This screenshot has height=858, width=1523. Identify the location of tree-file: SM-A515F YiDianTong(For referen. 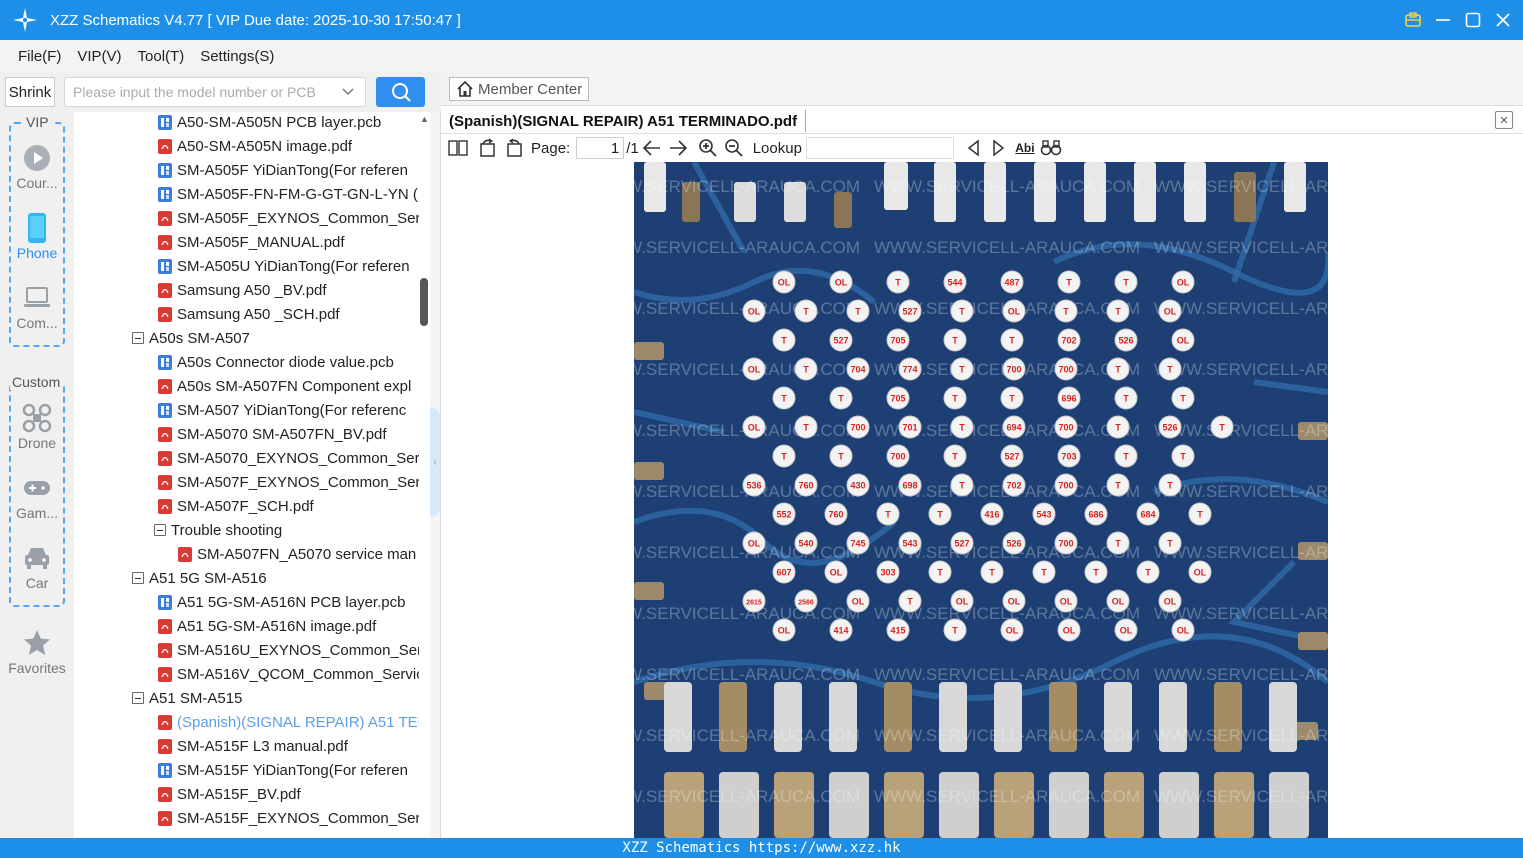
(294, 770).